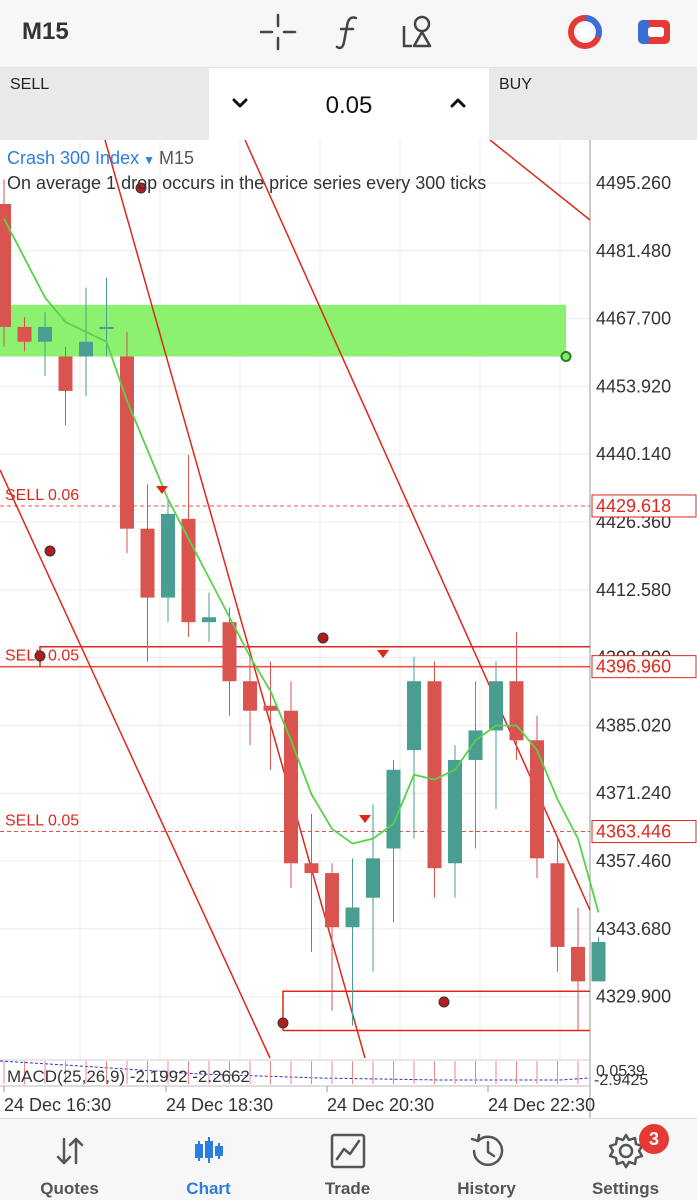 This screenshot has height=1200, width=697. Describe the element at coordinates (625, 1159) in the screenshot. I see `nav-settings: 3 Settings` at that location.